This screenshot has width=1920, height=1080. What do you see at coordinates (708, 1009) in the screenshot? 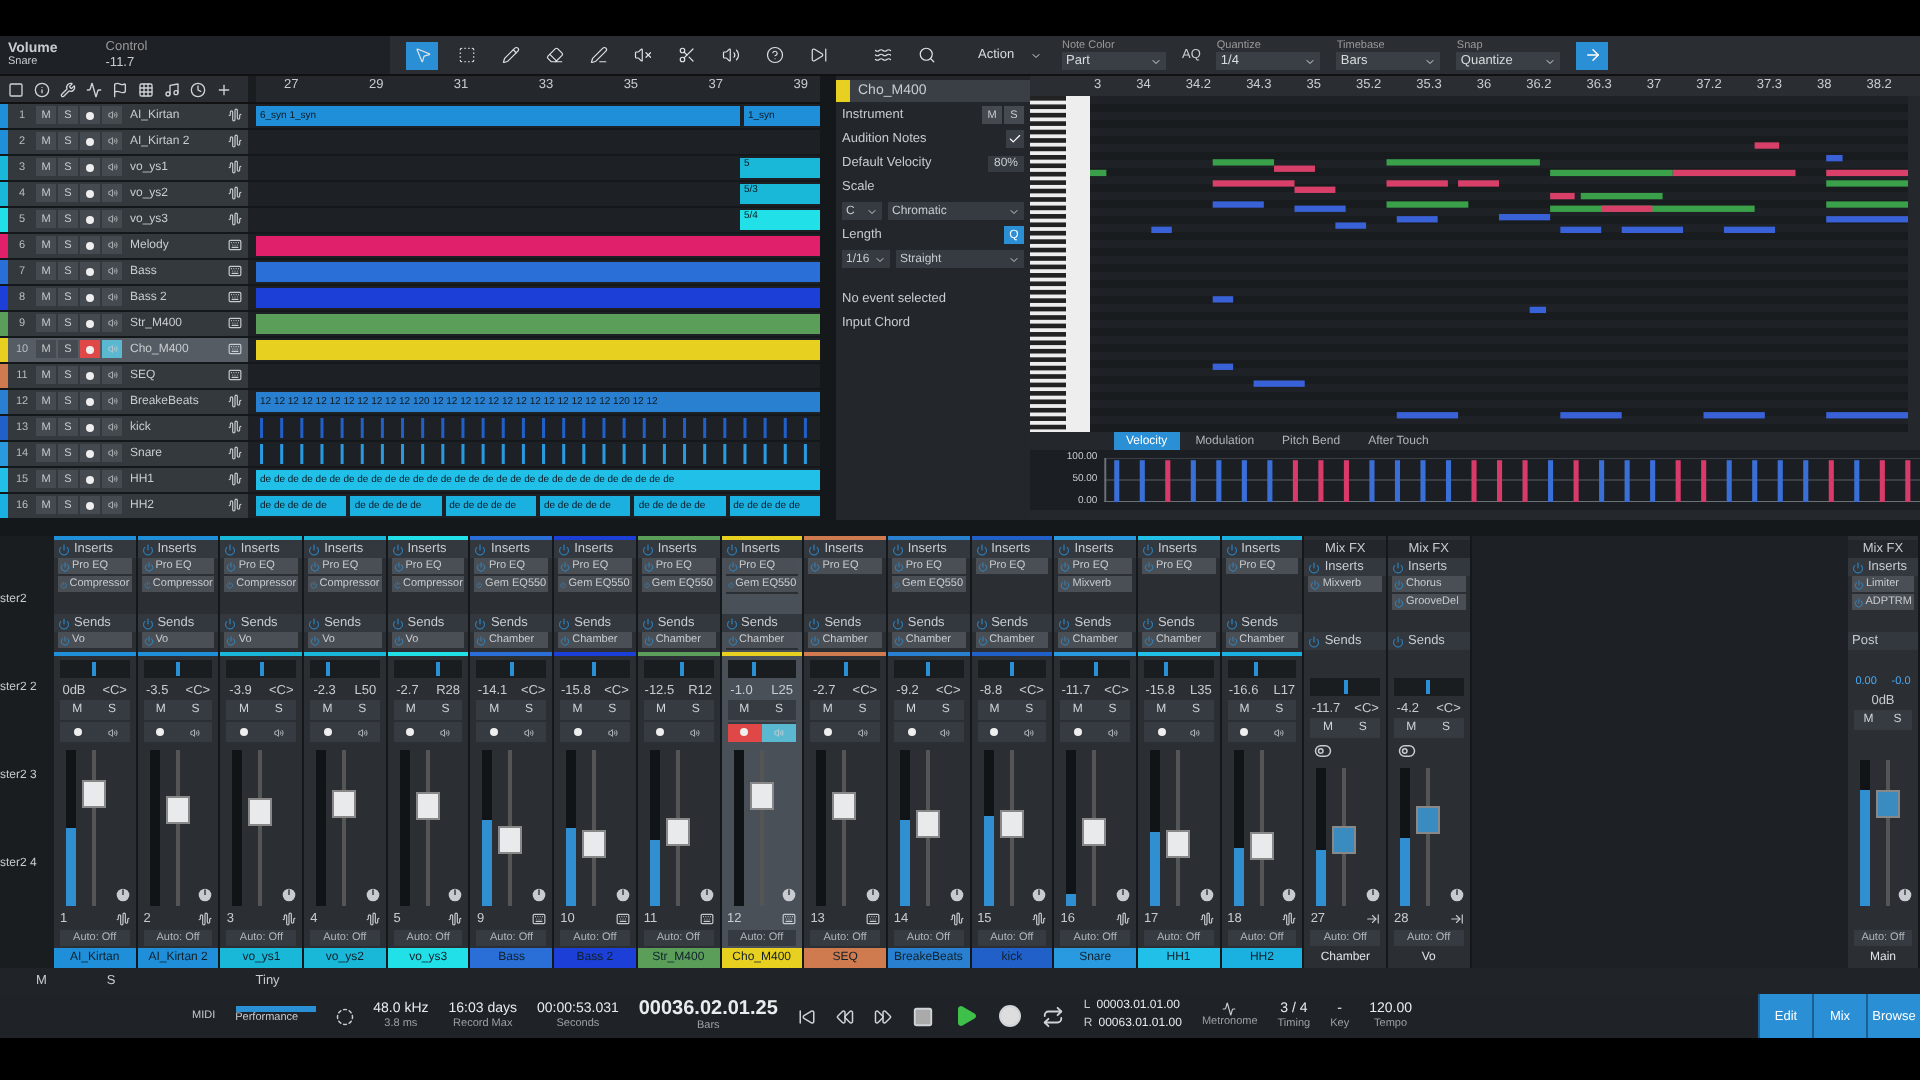
I see `bars-value: 00036.02.01.25` at bounding box center [708, 1009].